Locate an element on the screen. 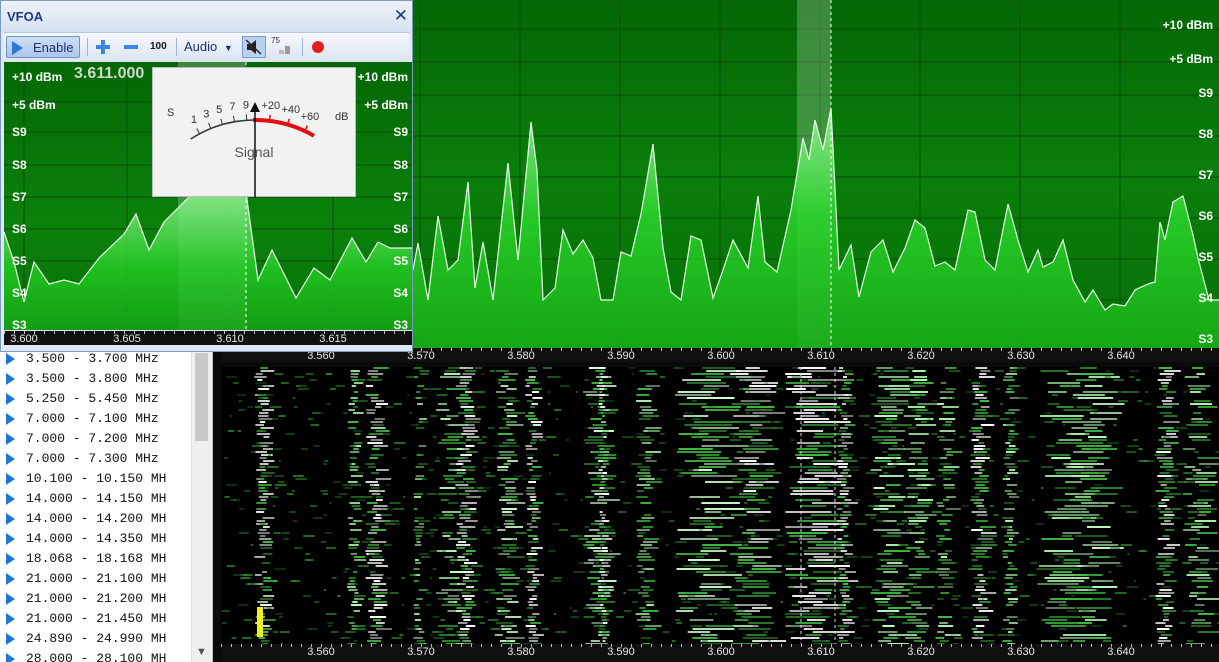 This screenshot has width=1219, height=662. step-button: 100 is located at coordinates (161, 47).